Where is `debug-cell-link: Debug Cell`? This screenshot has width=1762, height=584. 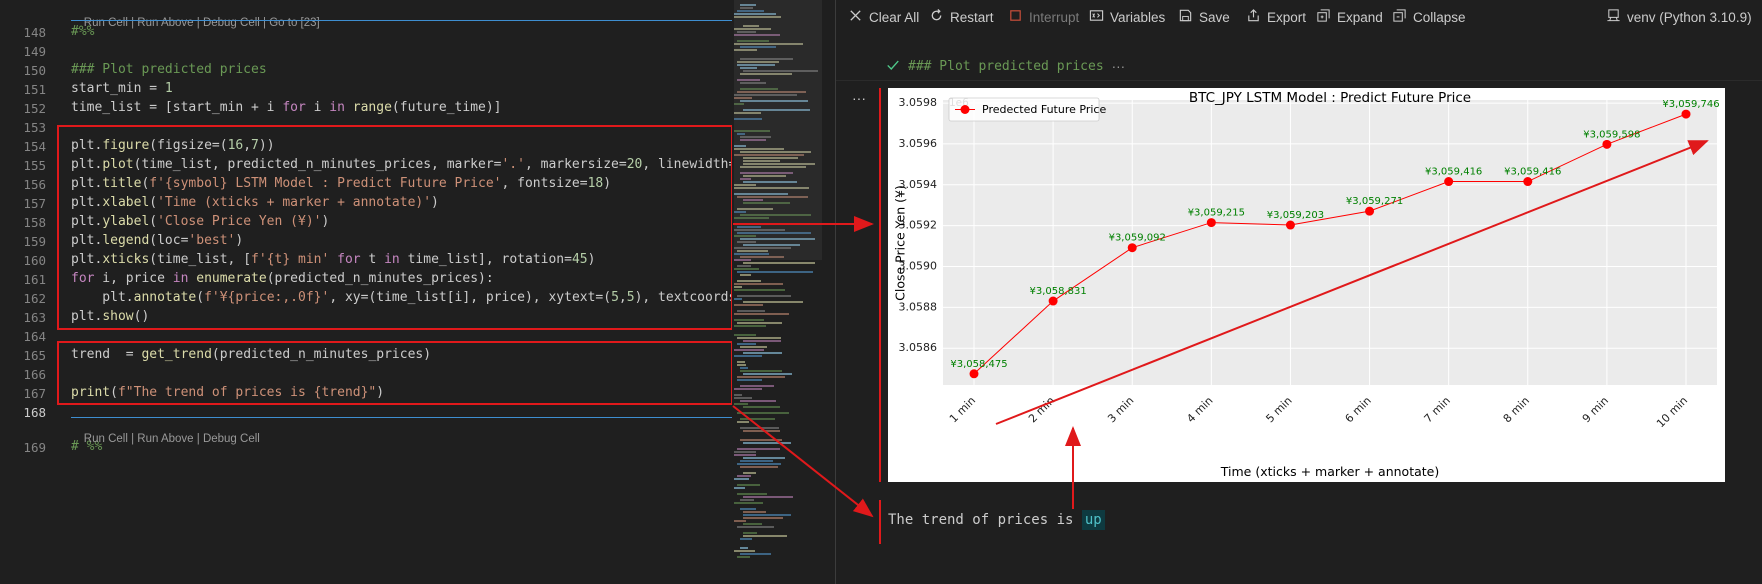
debug-cell-link: Debug Cell is located at coordinates (231, 23).